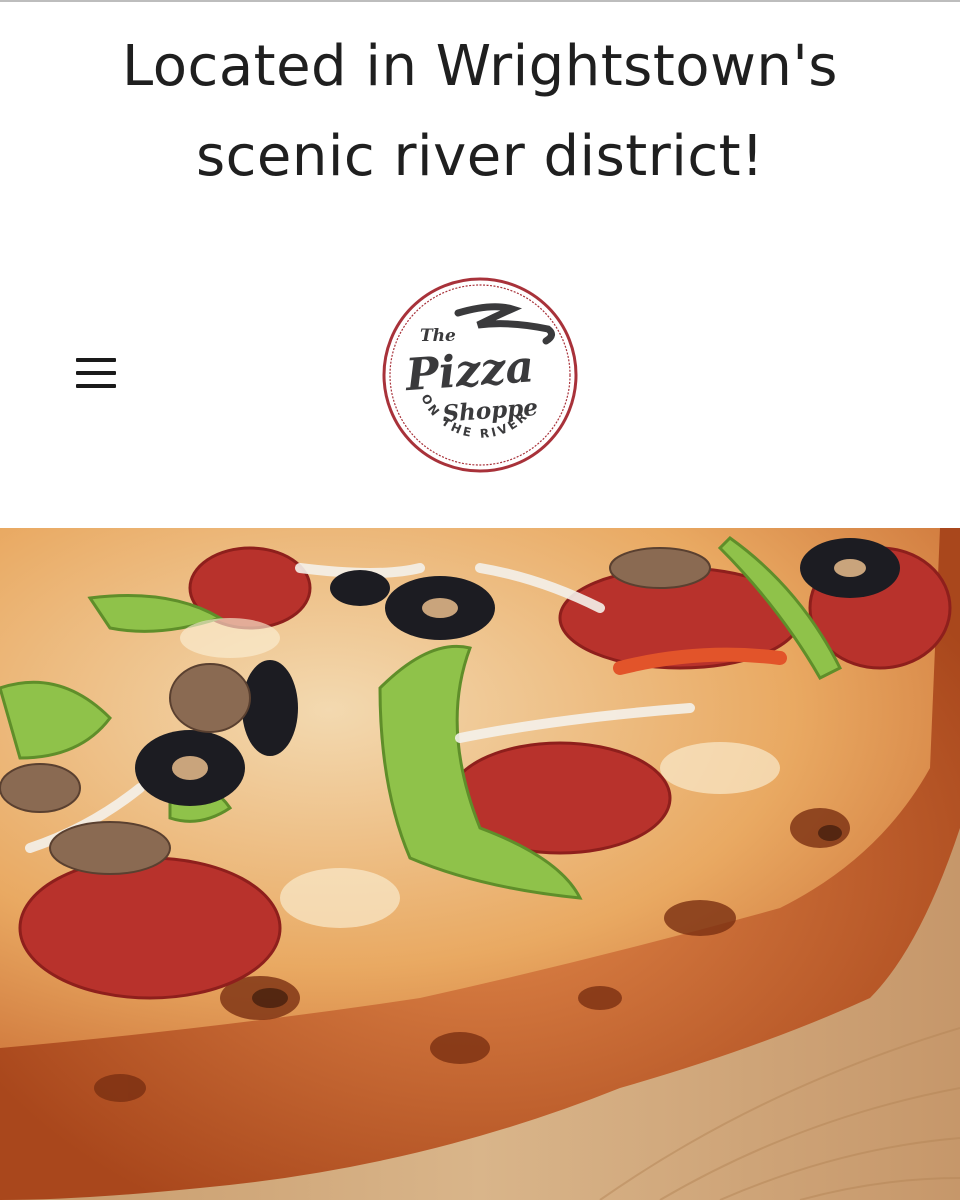  What do you see at coordinates (469, 371) in the screenshot?
I see `logo-text-pizza: Pizza` at bounding box center [469, 371].